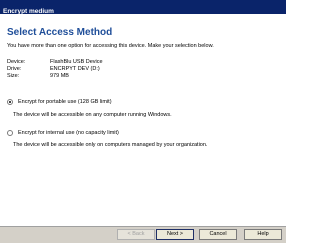  I want to click on size-label: Size:, so click(13, 76).